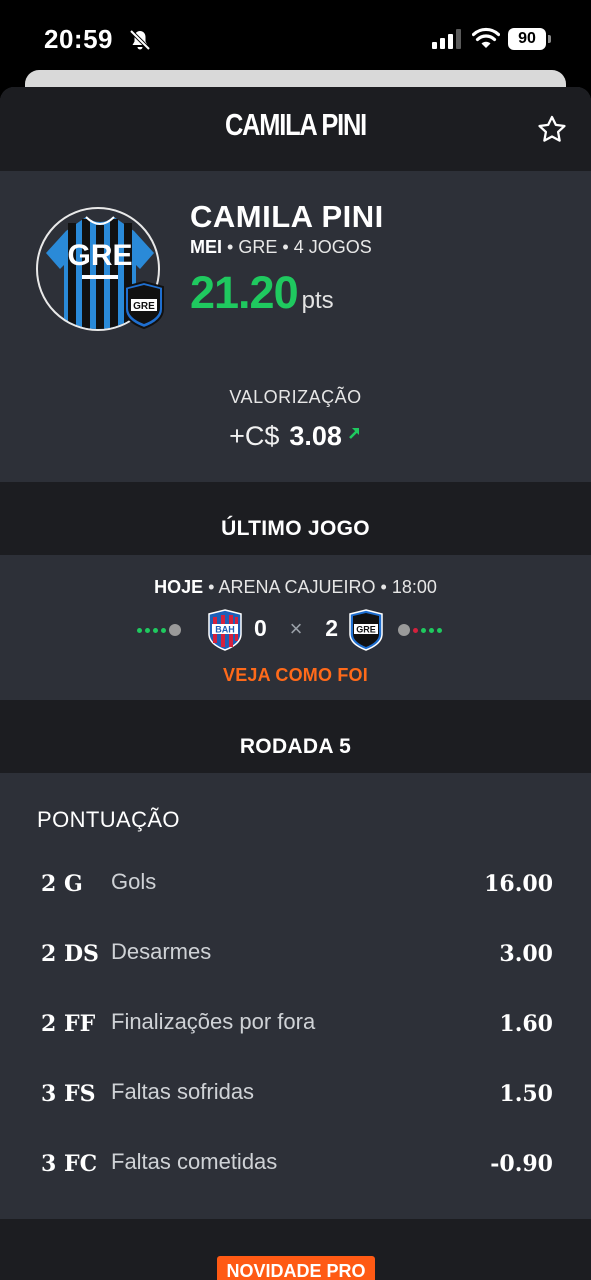 This screenshot has height=1280, width=591. I want to click on valorizacao-label: VALORIZAÇÃO, so click(295, 397).